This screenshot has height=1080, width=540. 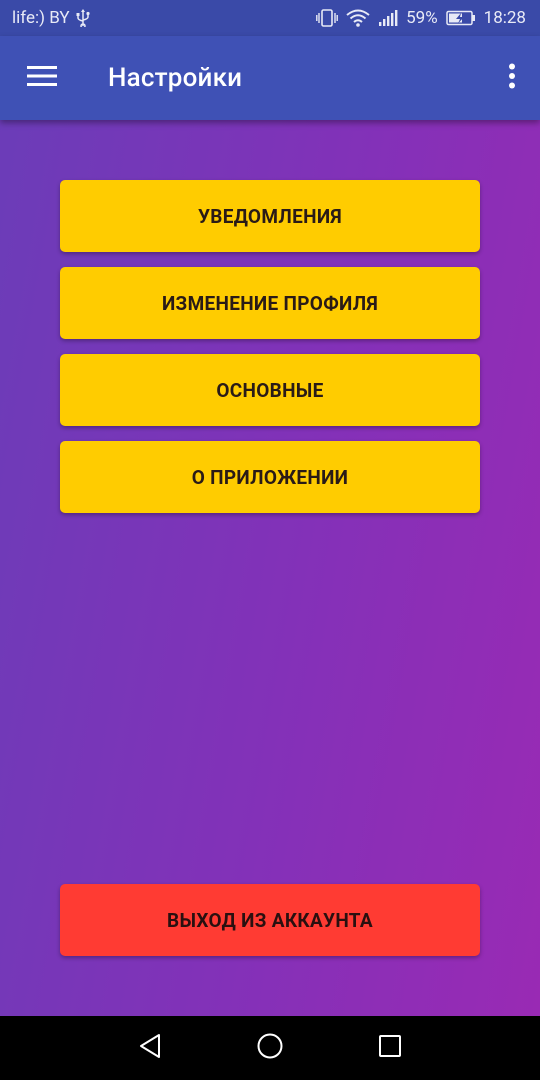 I want to click on home-button, so click(x=270, y=1048).